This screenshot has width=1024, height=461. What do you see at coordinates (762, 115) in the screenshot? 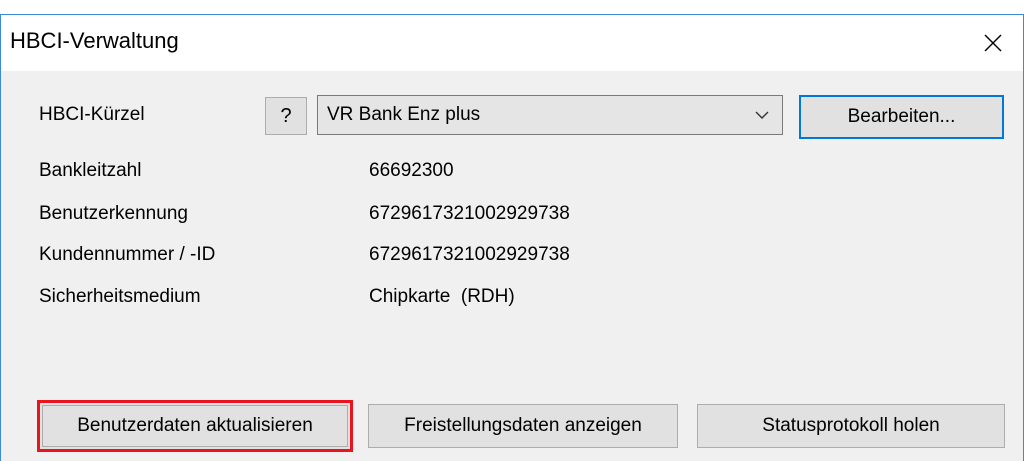
I see `chevron-down-icon` at bounding box center [762, 115].